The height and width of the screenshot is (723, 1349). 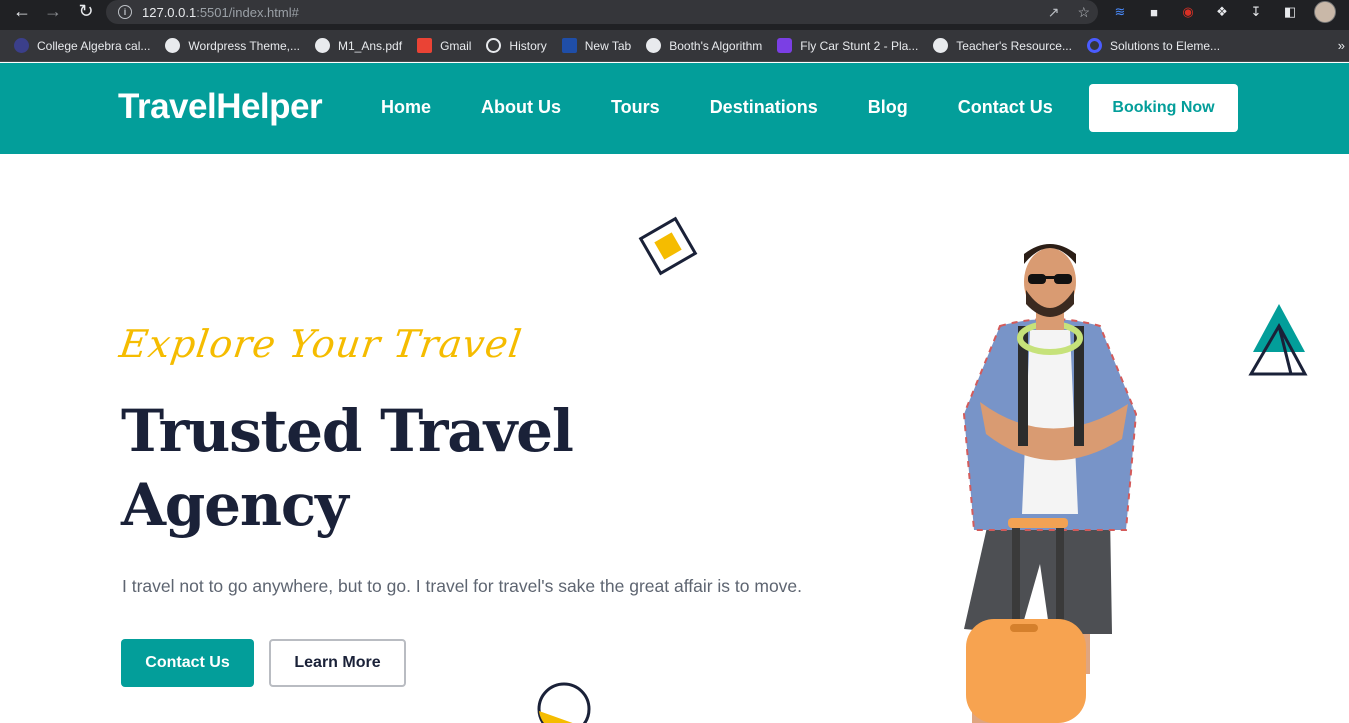 What do you see at coordinates (321, 344) in the screenshot?
I see `hero-tagline: Explore Your Travel` at bounding box center [321, 344].